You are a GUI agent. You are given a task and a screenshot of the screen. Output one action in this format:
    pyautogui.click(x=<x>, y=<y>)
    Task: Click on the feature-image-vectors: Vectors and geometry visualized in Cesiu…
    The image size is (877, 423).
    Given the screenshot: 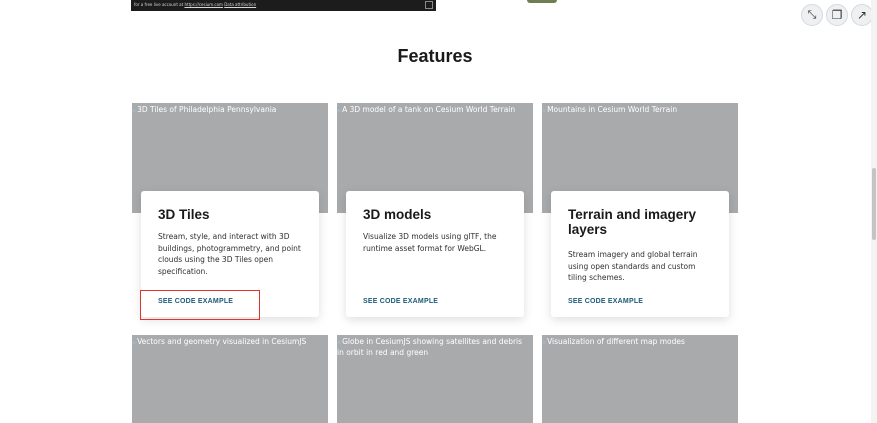 What is the action you would take?
    pyautogui.click(x=230, y=379)
    